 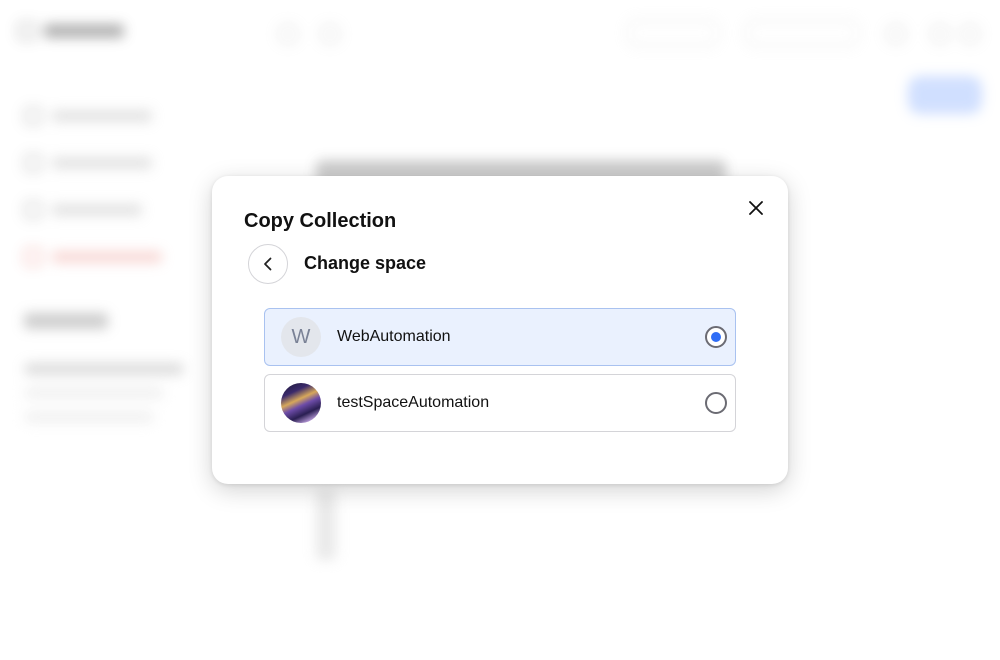 I want to click on radio-unselected, so click(x=716, y=403).